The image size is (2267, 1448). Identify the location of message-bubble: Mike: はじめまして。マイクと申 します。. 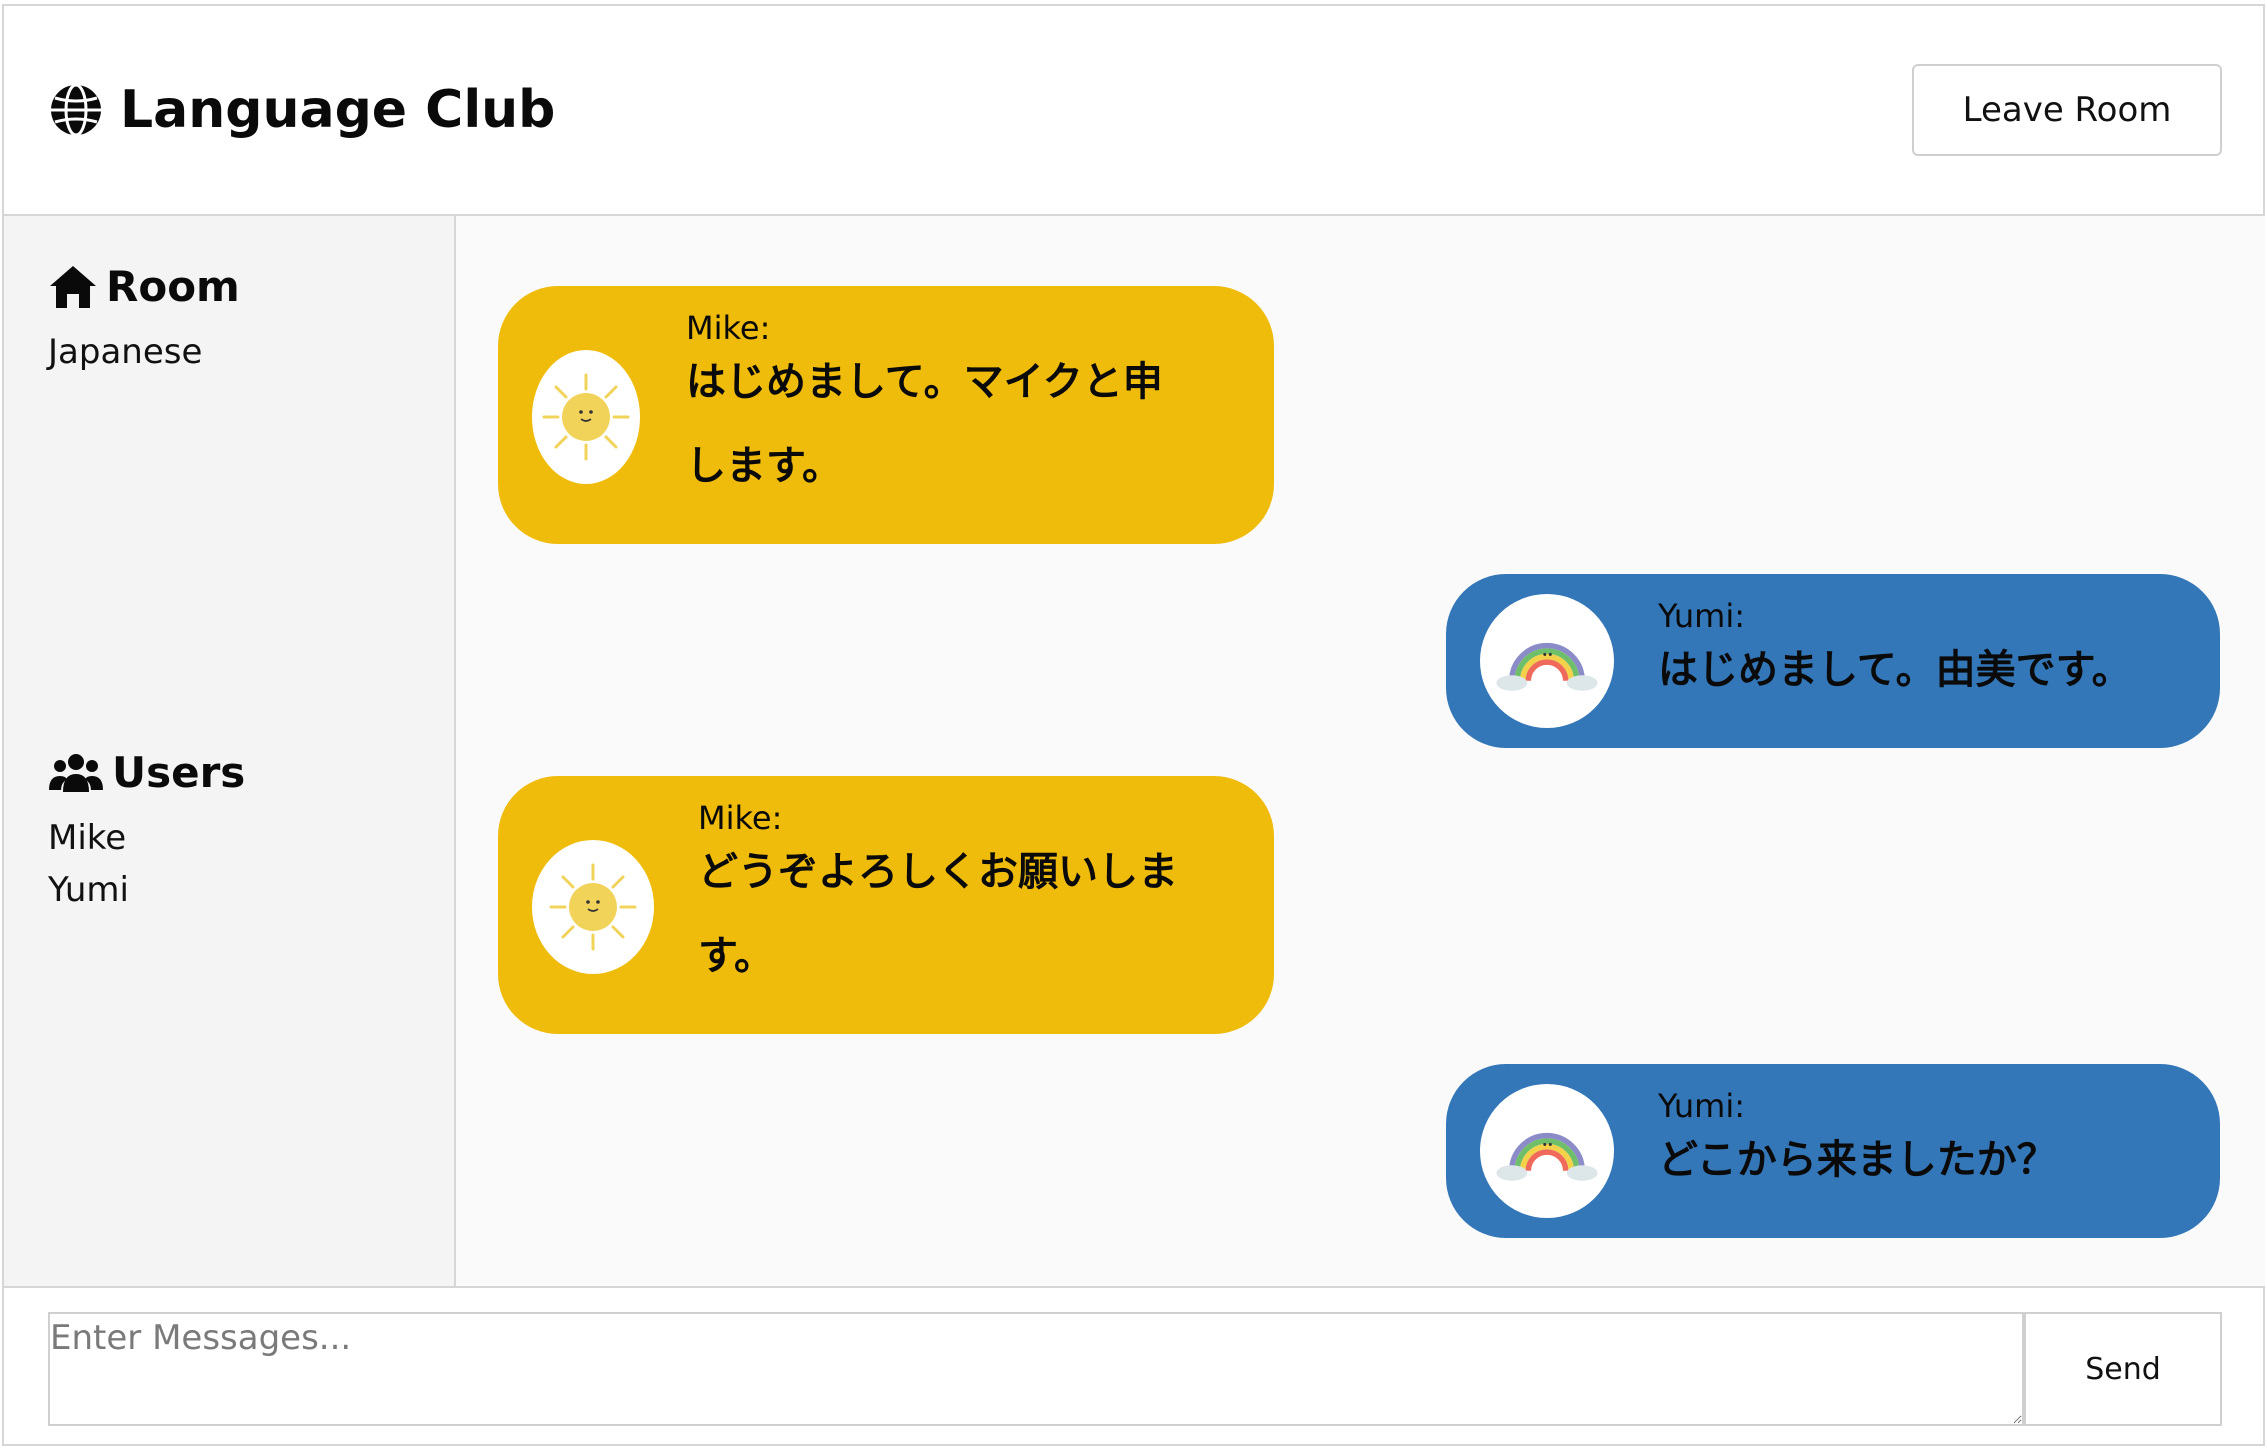
(886, 415).